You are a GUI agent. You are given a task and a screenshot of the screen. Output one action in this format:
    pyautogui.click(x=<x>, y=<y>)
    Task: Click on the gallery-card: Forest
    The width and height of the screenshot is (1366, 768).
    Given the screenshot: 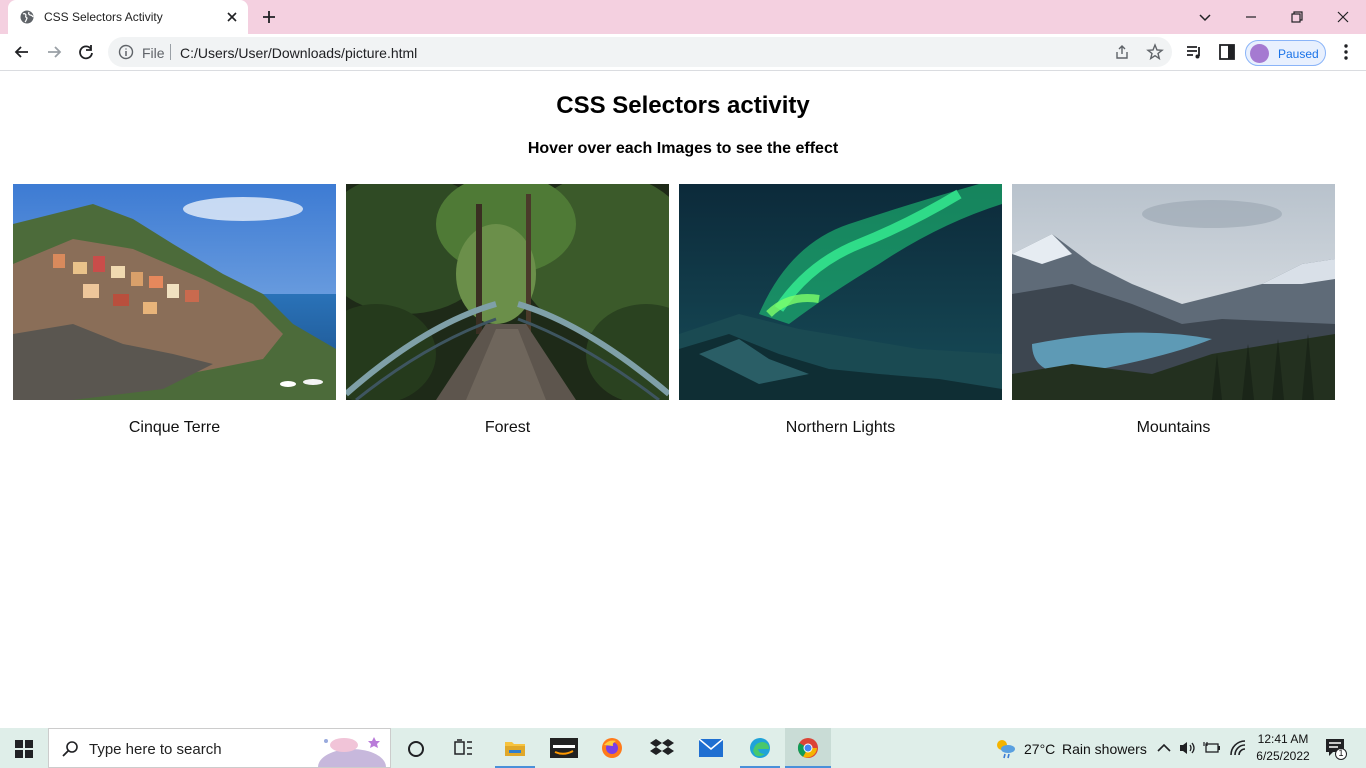 What is the action you would take?
    pyautogui.click(x=507, y=310)
    